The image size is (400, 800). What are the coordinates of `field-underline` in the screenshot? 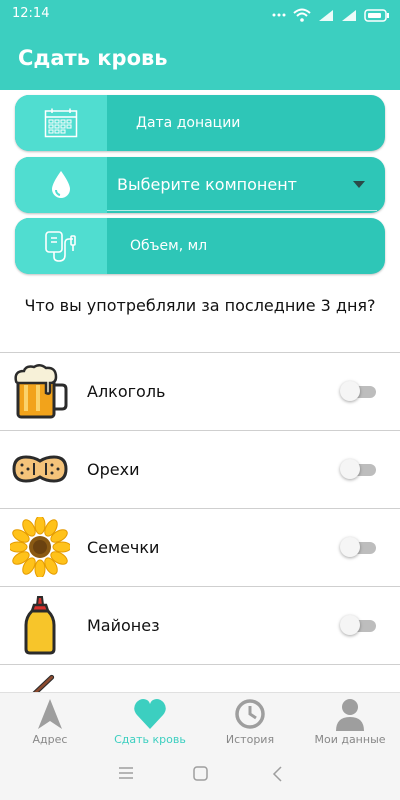 It's located at (242, 210).